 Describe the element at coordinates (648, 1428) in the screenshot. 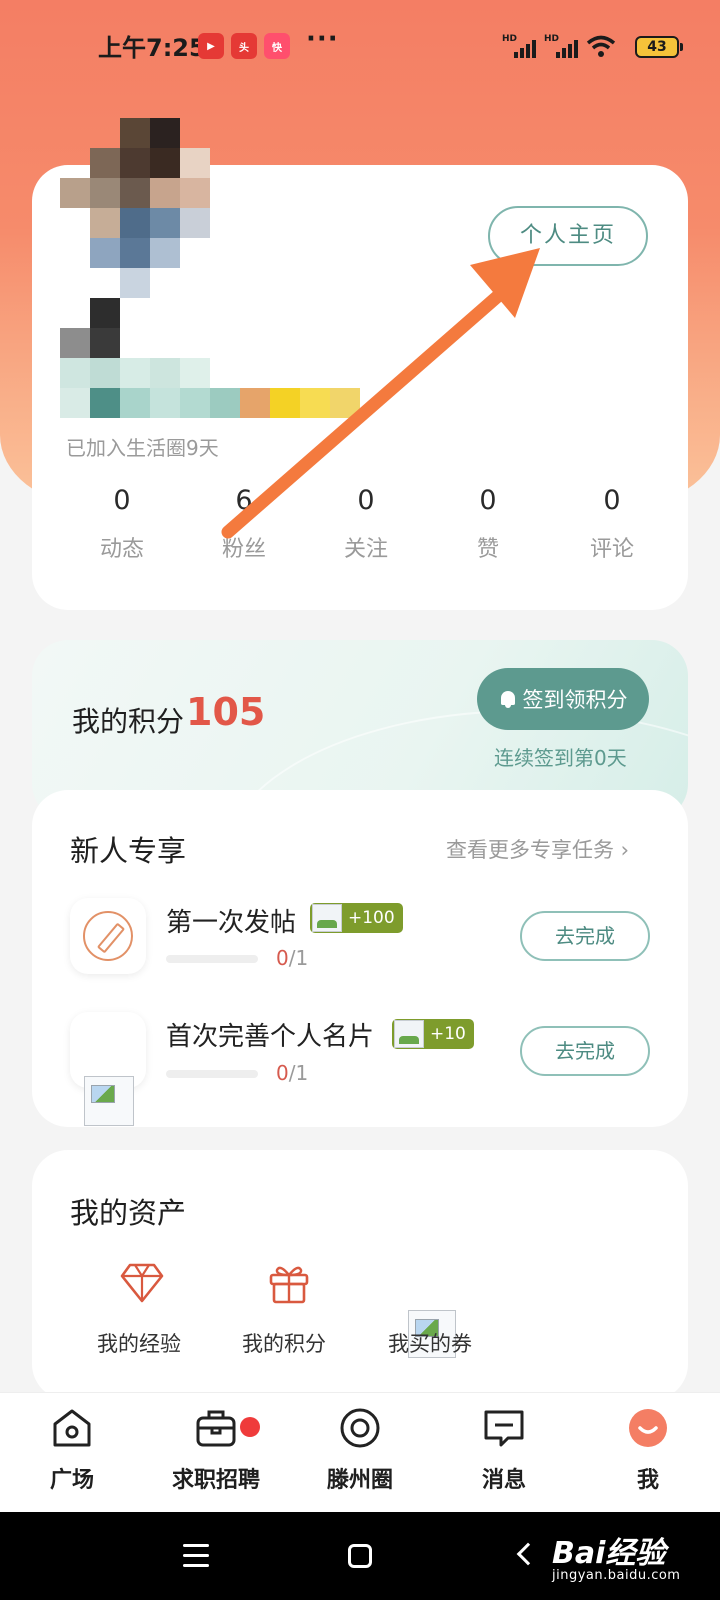

I see `profile-icon` at that location.